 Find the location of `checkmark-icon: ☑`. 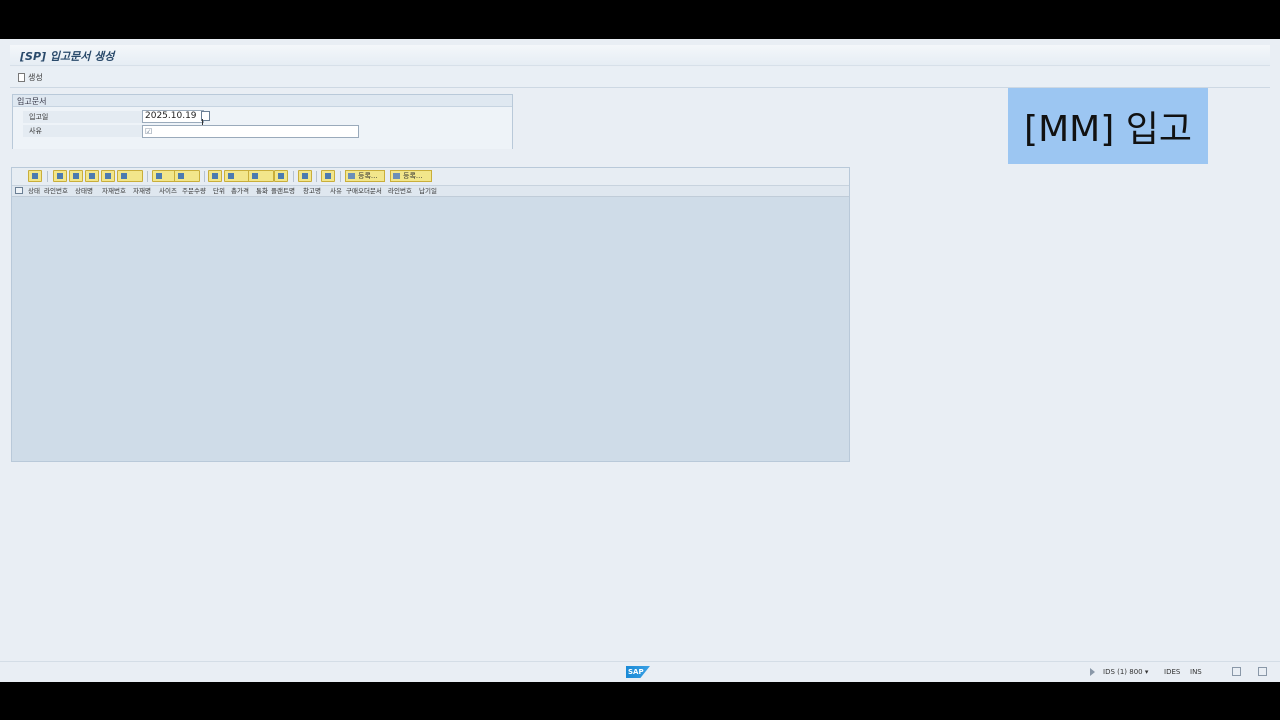

checkmark-icon: ☑ is located at coordinates (149, 131).